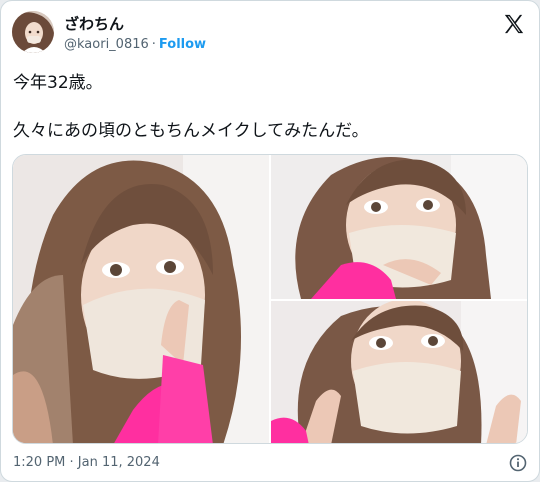 This screenshot has width=540, height=482. What do you see at coordinates (58, 83) in the screenshot?
I see `tweet-line-1: 今年32歳。` at bounding box center [58, 83].